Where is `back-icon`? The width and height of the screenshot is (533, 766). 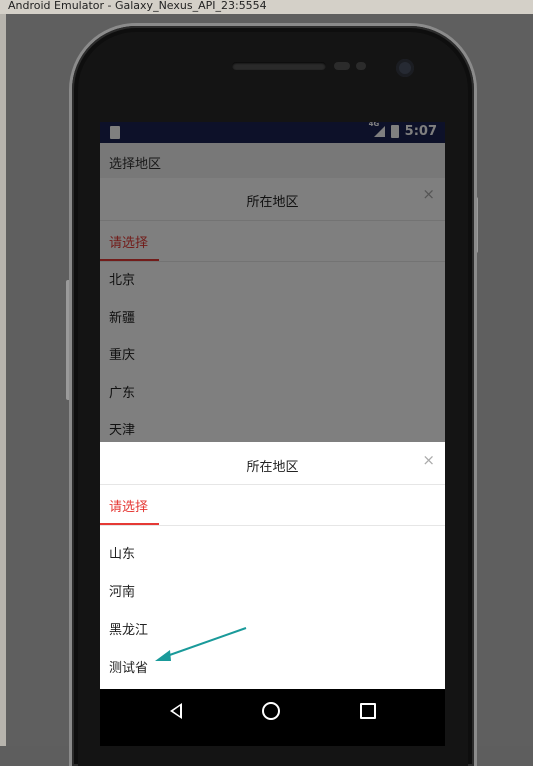 back-icon is located at coordinates (176, 711).